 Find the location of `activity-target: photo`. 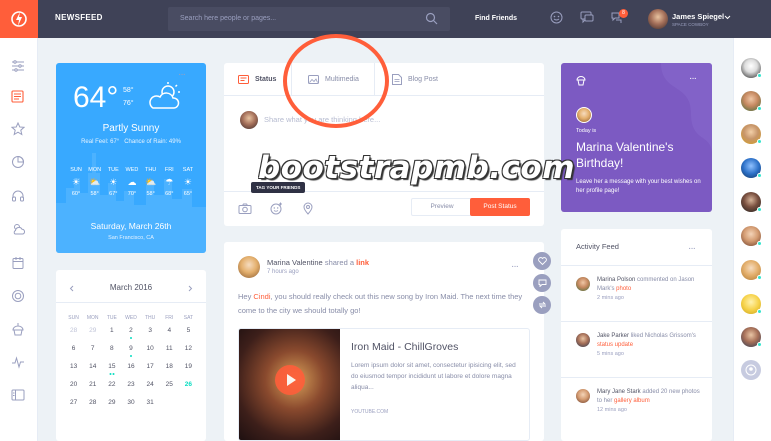

activity-target: photo is located at coordinates (623, 289).